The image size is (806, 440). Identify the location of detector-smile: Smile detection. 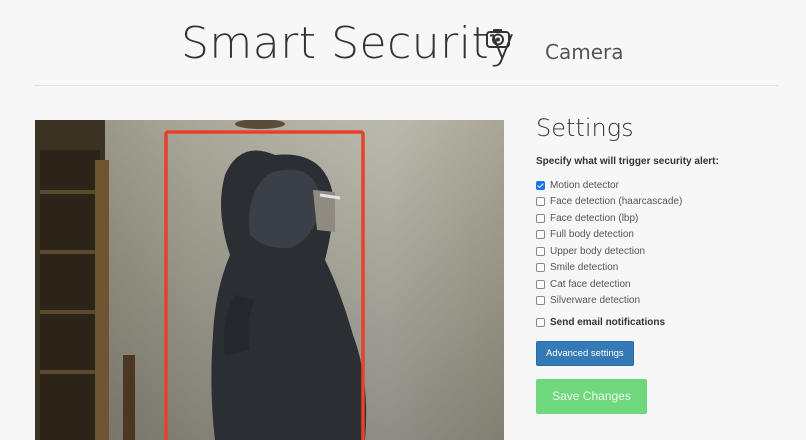
(666, 268).